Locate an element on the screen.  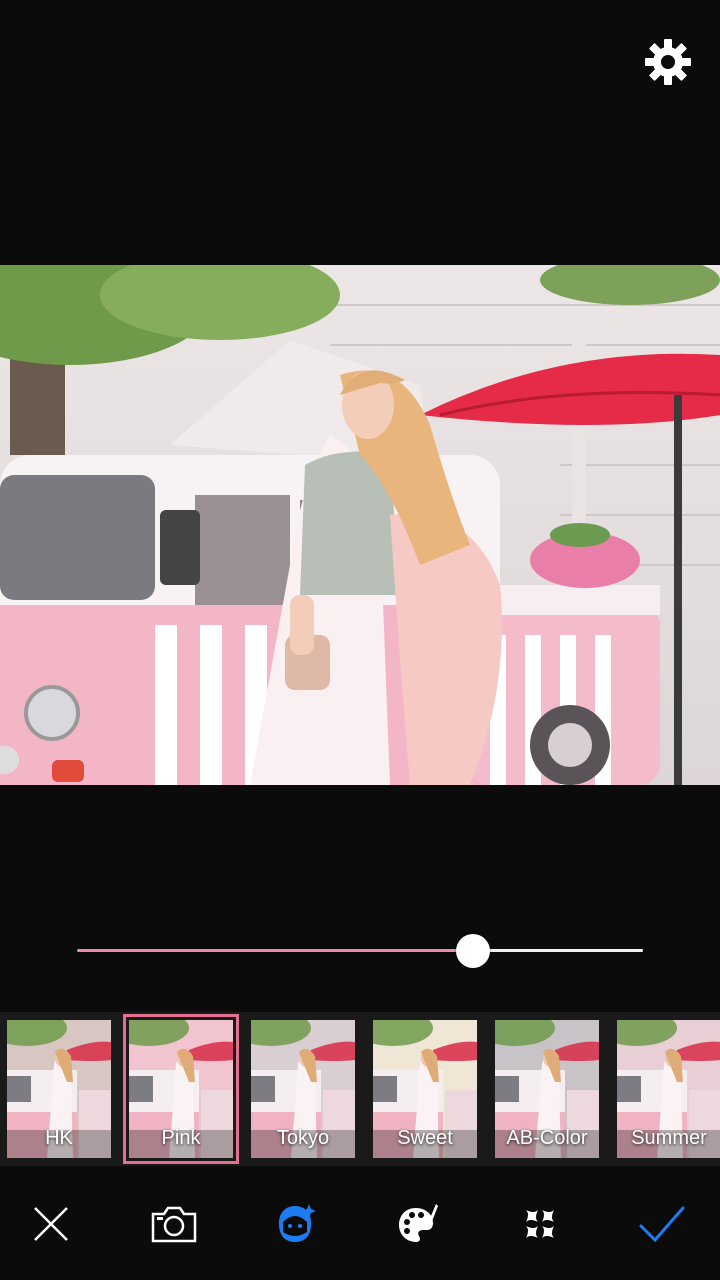
camera-button is located at coordinates (174, 1224).